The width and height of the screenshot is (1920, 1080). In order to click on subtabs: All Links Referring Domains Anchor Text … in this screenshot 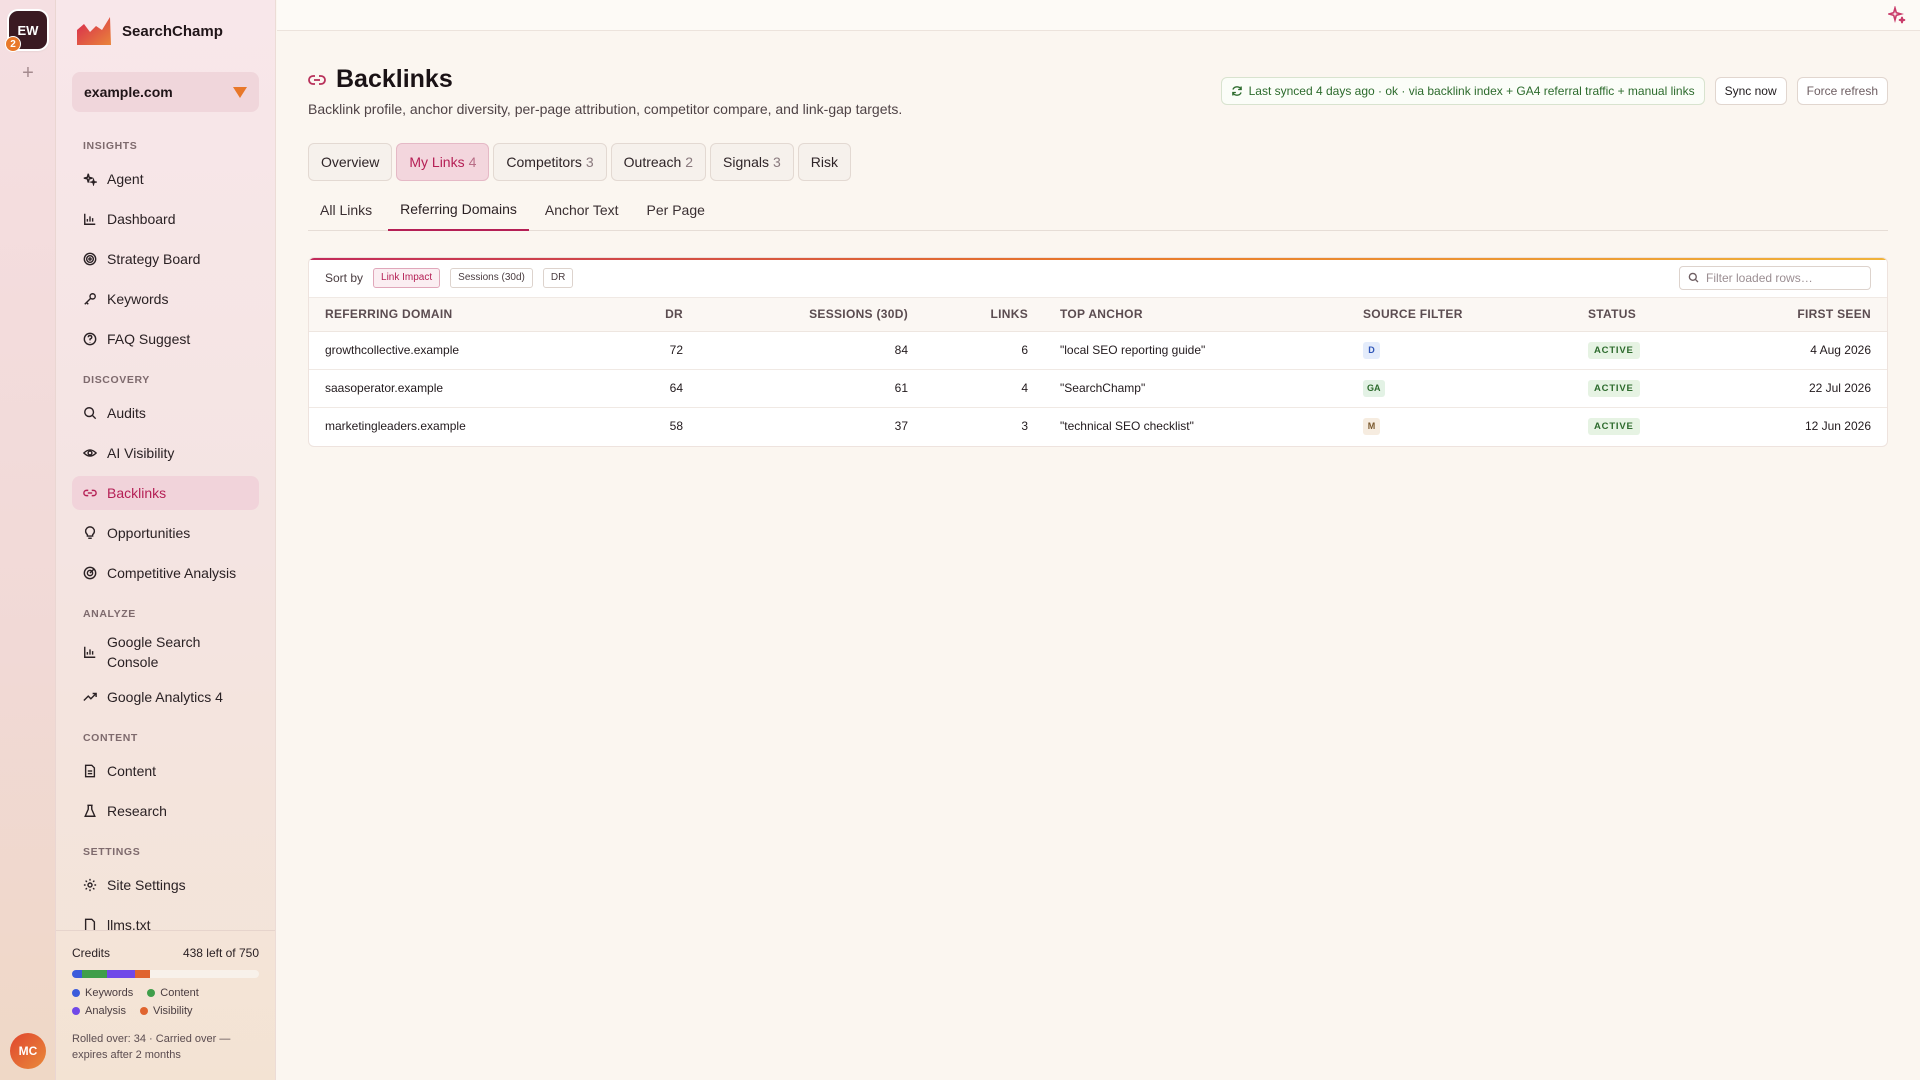, I will do `click(1098, 210)`.